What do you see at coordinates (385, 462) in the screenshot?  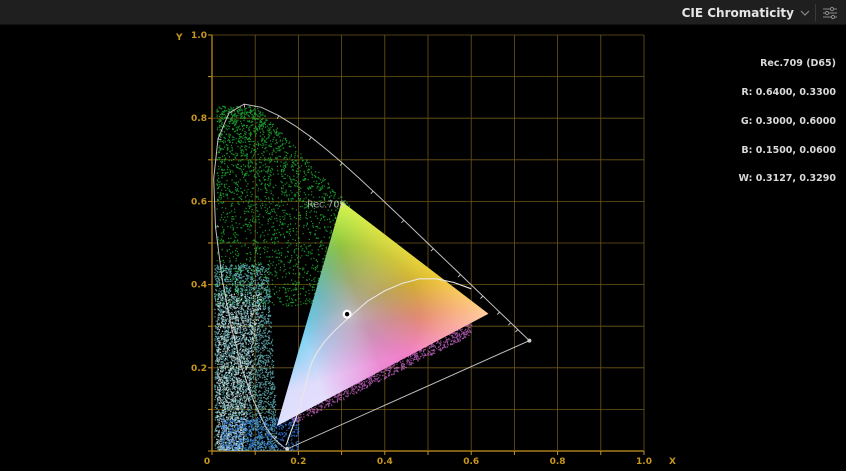 I see `x-tick-label: 0.4` at bounding box center [385, 462].